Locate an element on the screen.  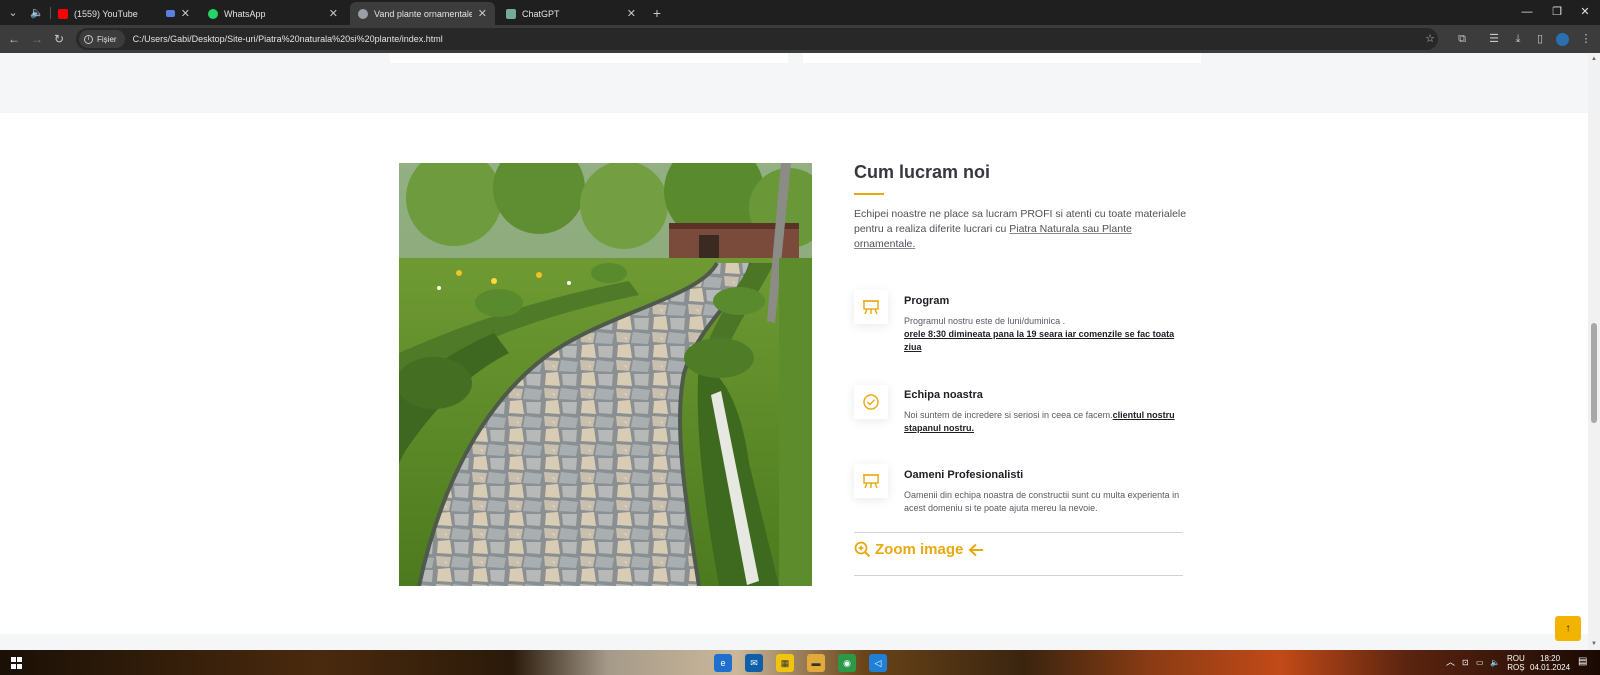
tab-title: (1559) YouTube is located at coordinates (106, 13).